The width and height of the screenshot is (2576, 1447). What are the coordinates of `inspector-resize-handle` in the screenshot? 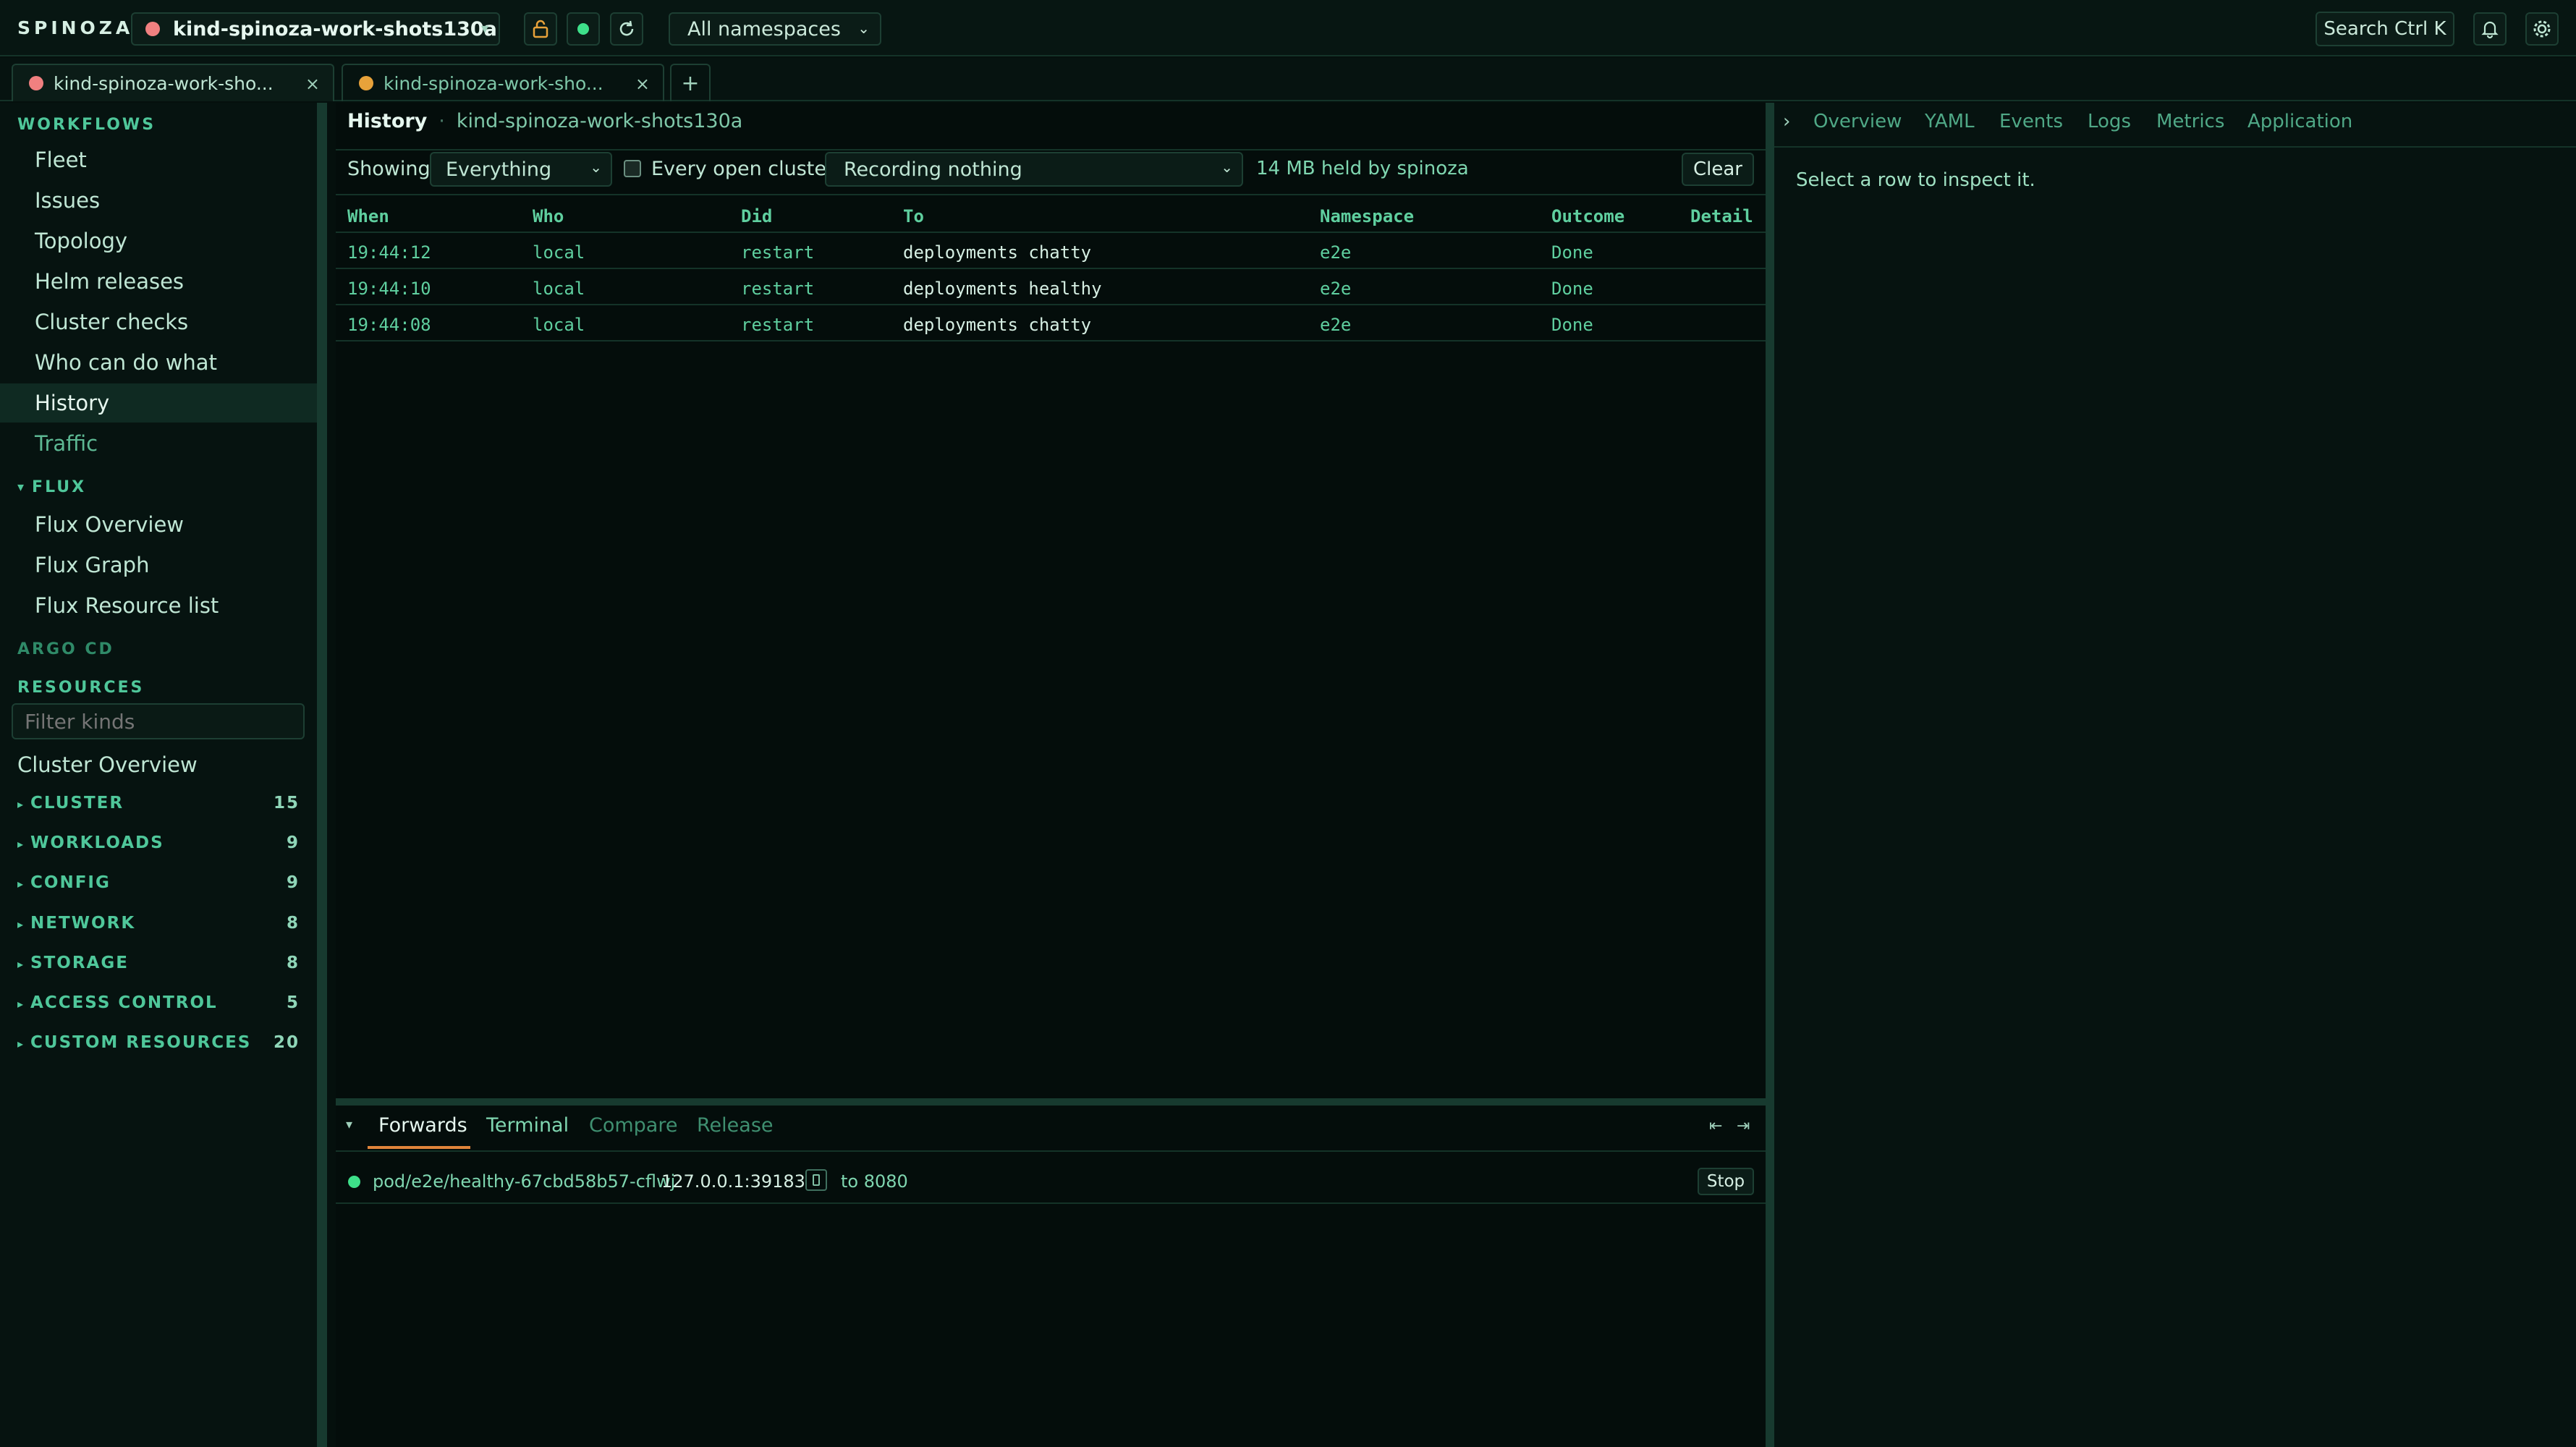 It's located at (1770, 775).